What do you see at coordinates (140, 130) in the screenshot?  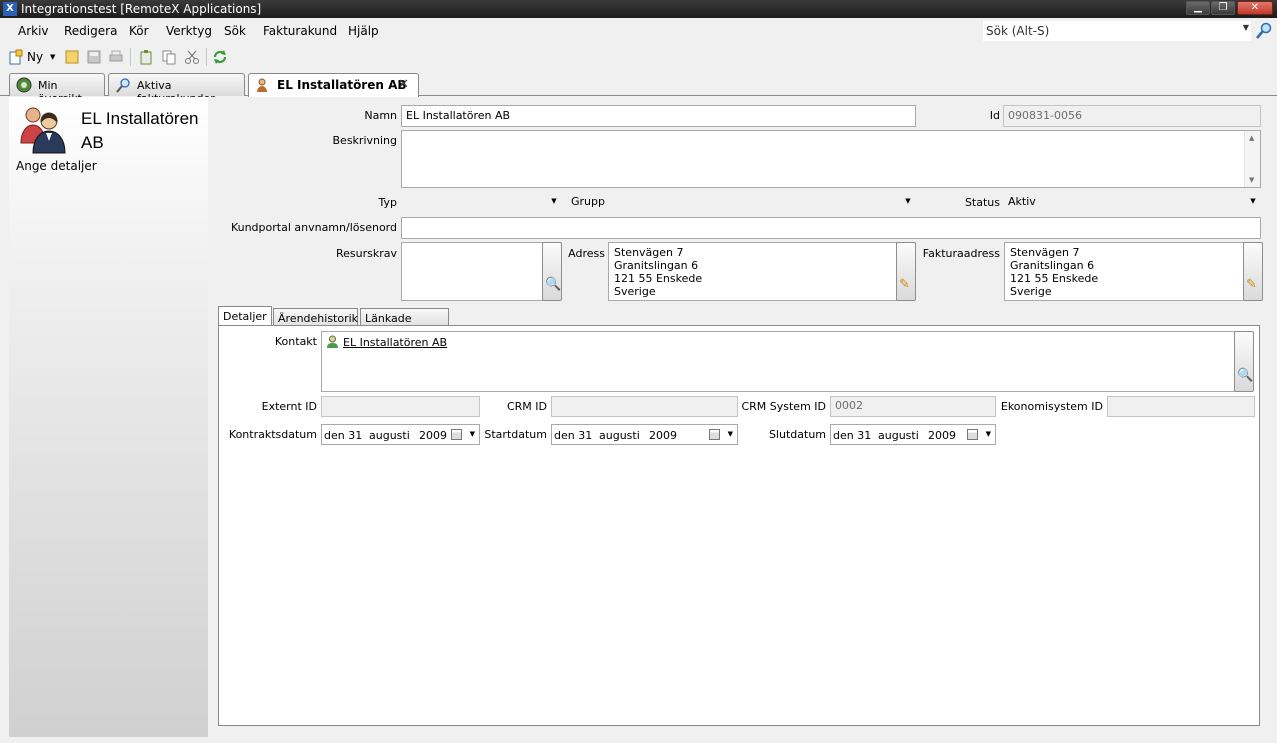 I see `entity-title: EL Installatören AB` at bounding box center [140, 130].